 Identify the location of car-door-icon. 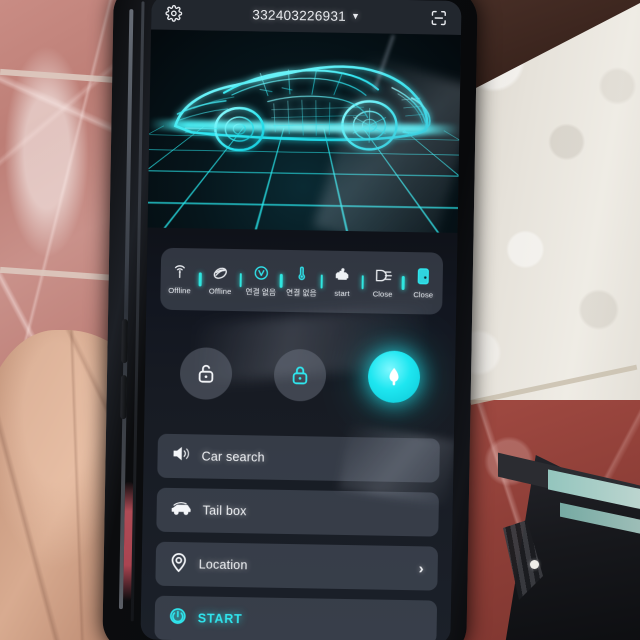
(423, 276).